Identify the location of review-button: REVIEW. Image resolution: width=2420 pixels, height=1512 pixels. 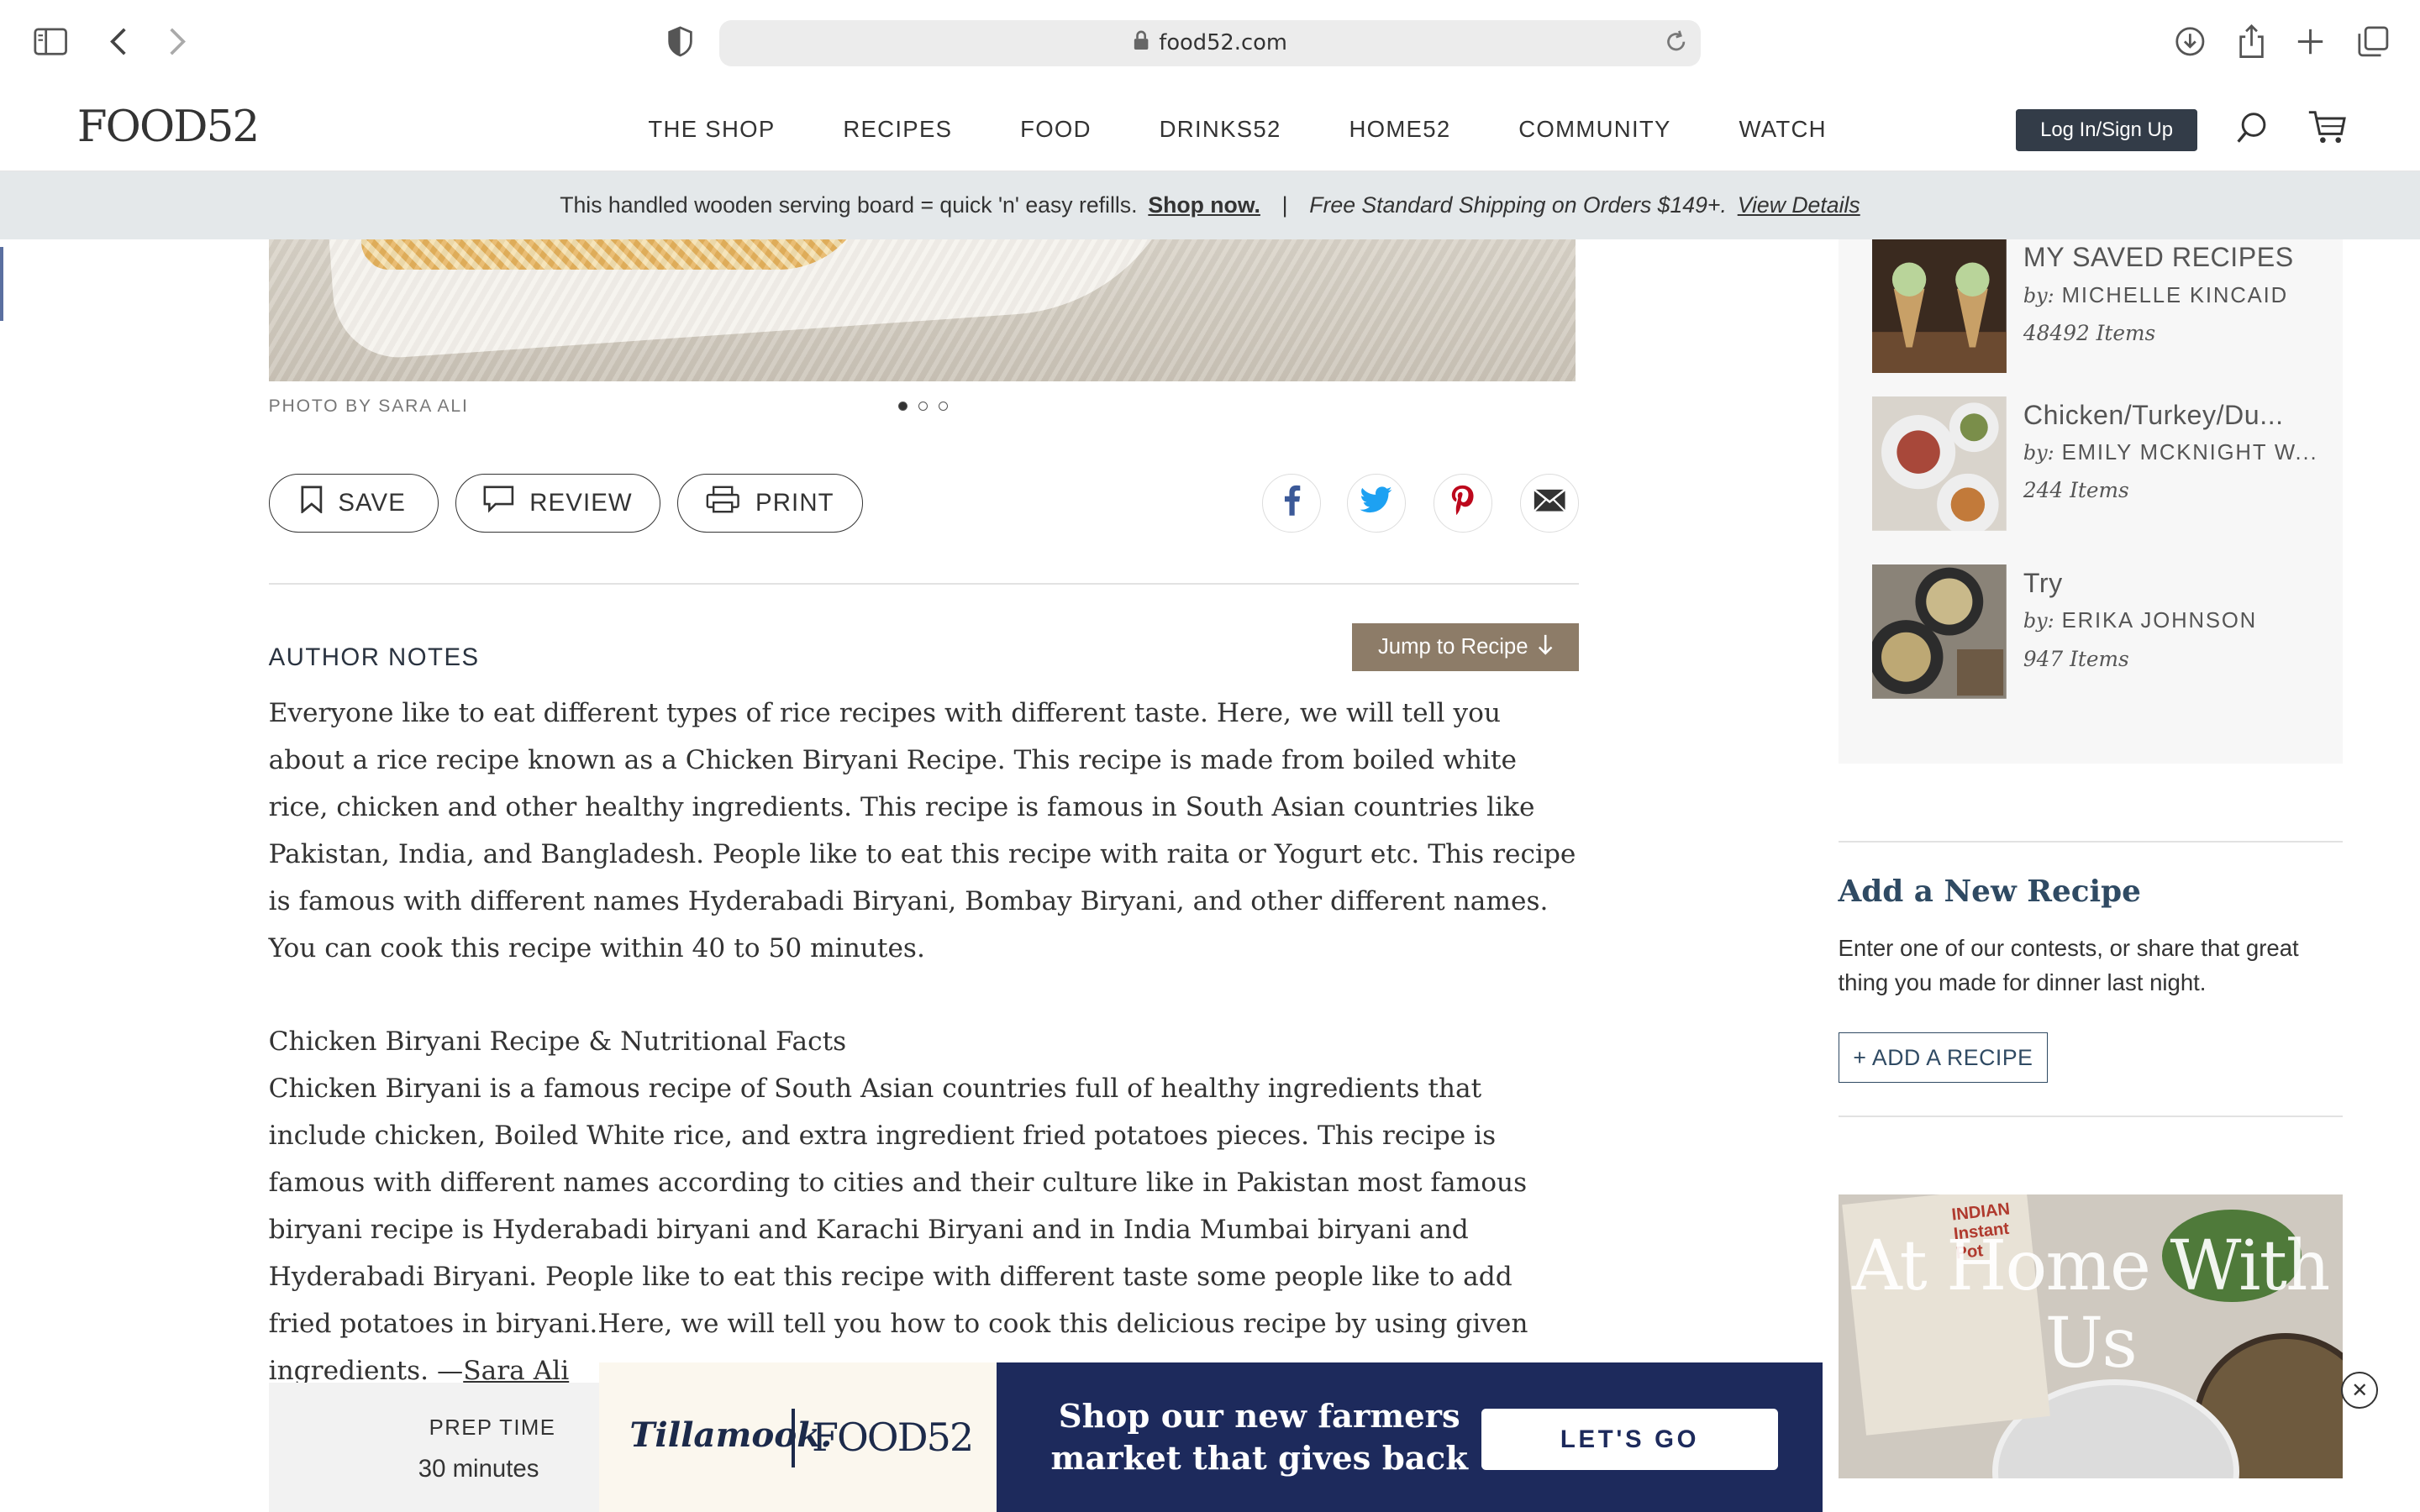
(558, 503).